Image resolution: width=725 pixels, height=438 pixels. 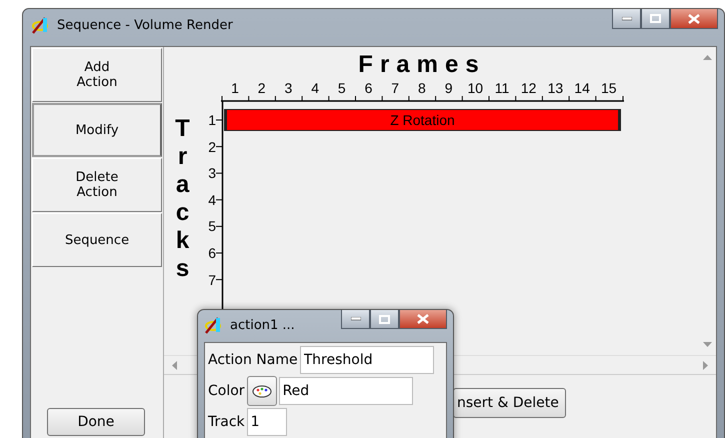 I want to click on color-picker-button, so click(x=261, y=391).